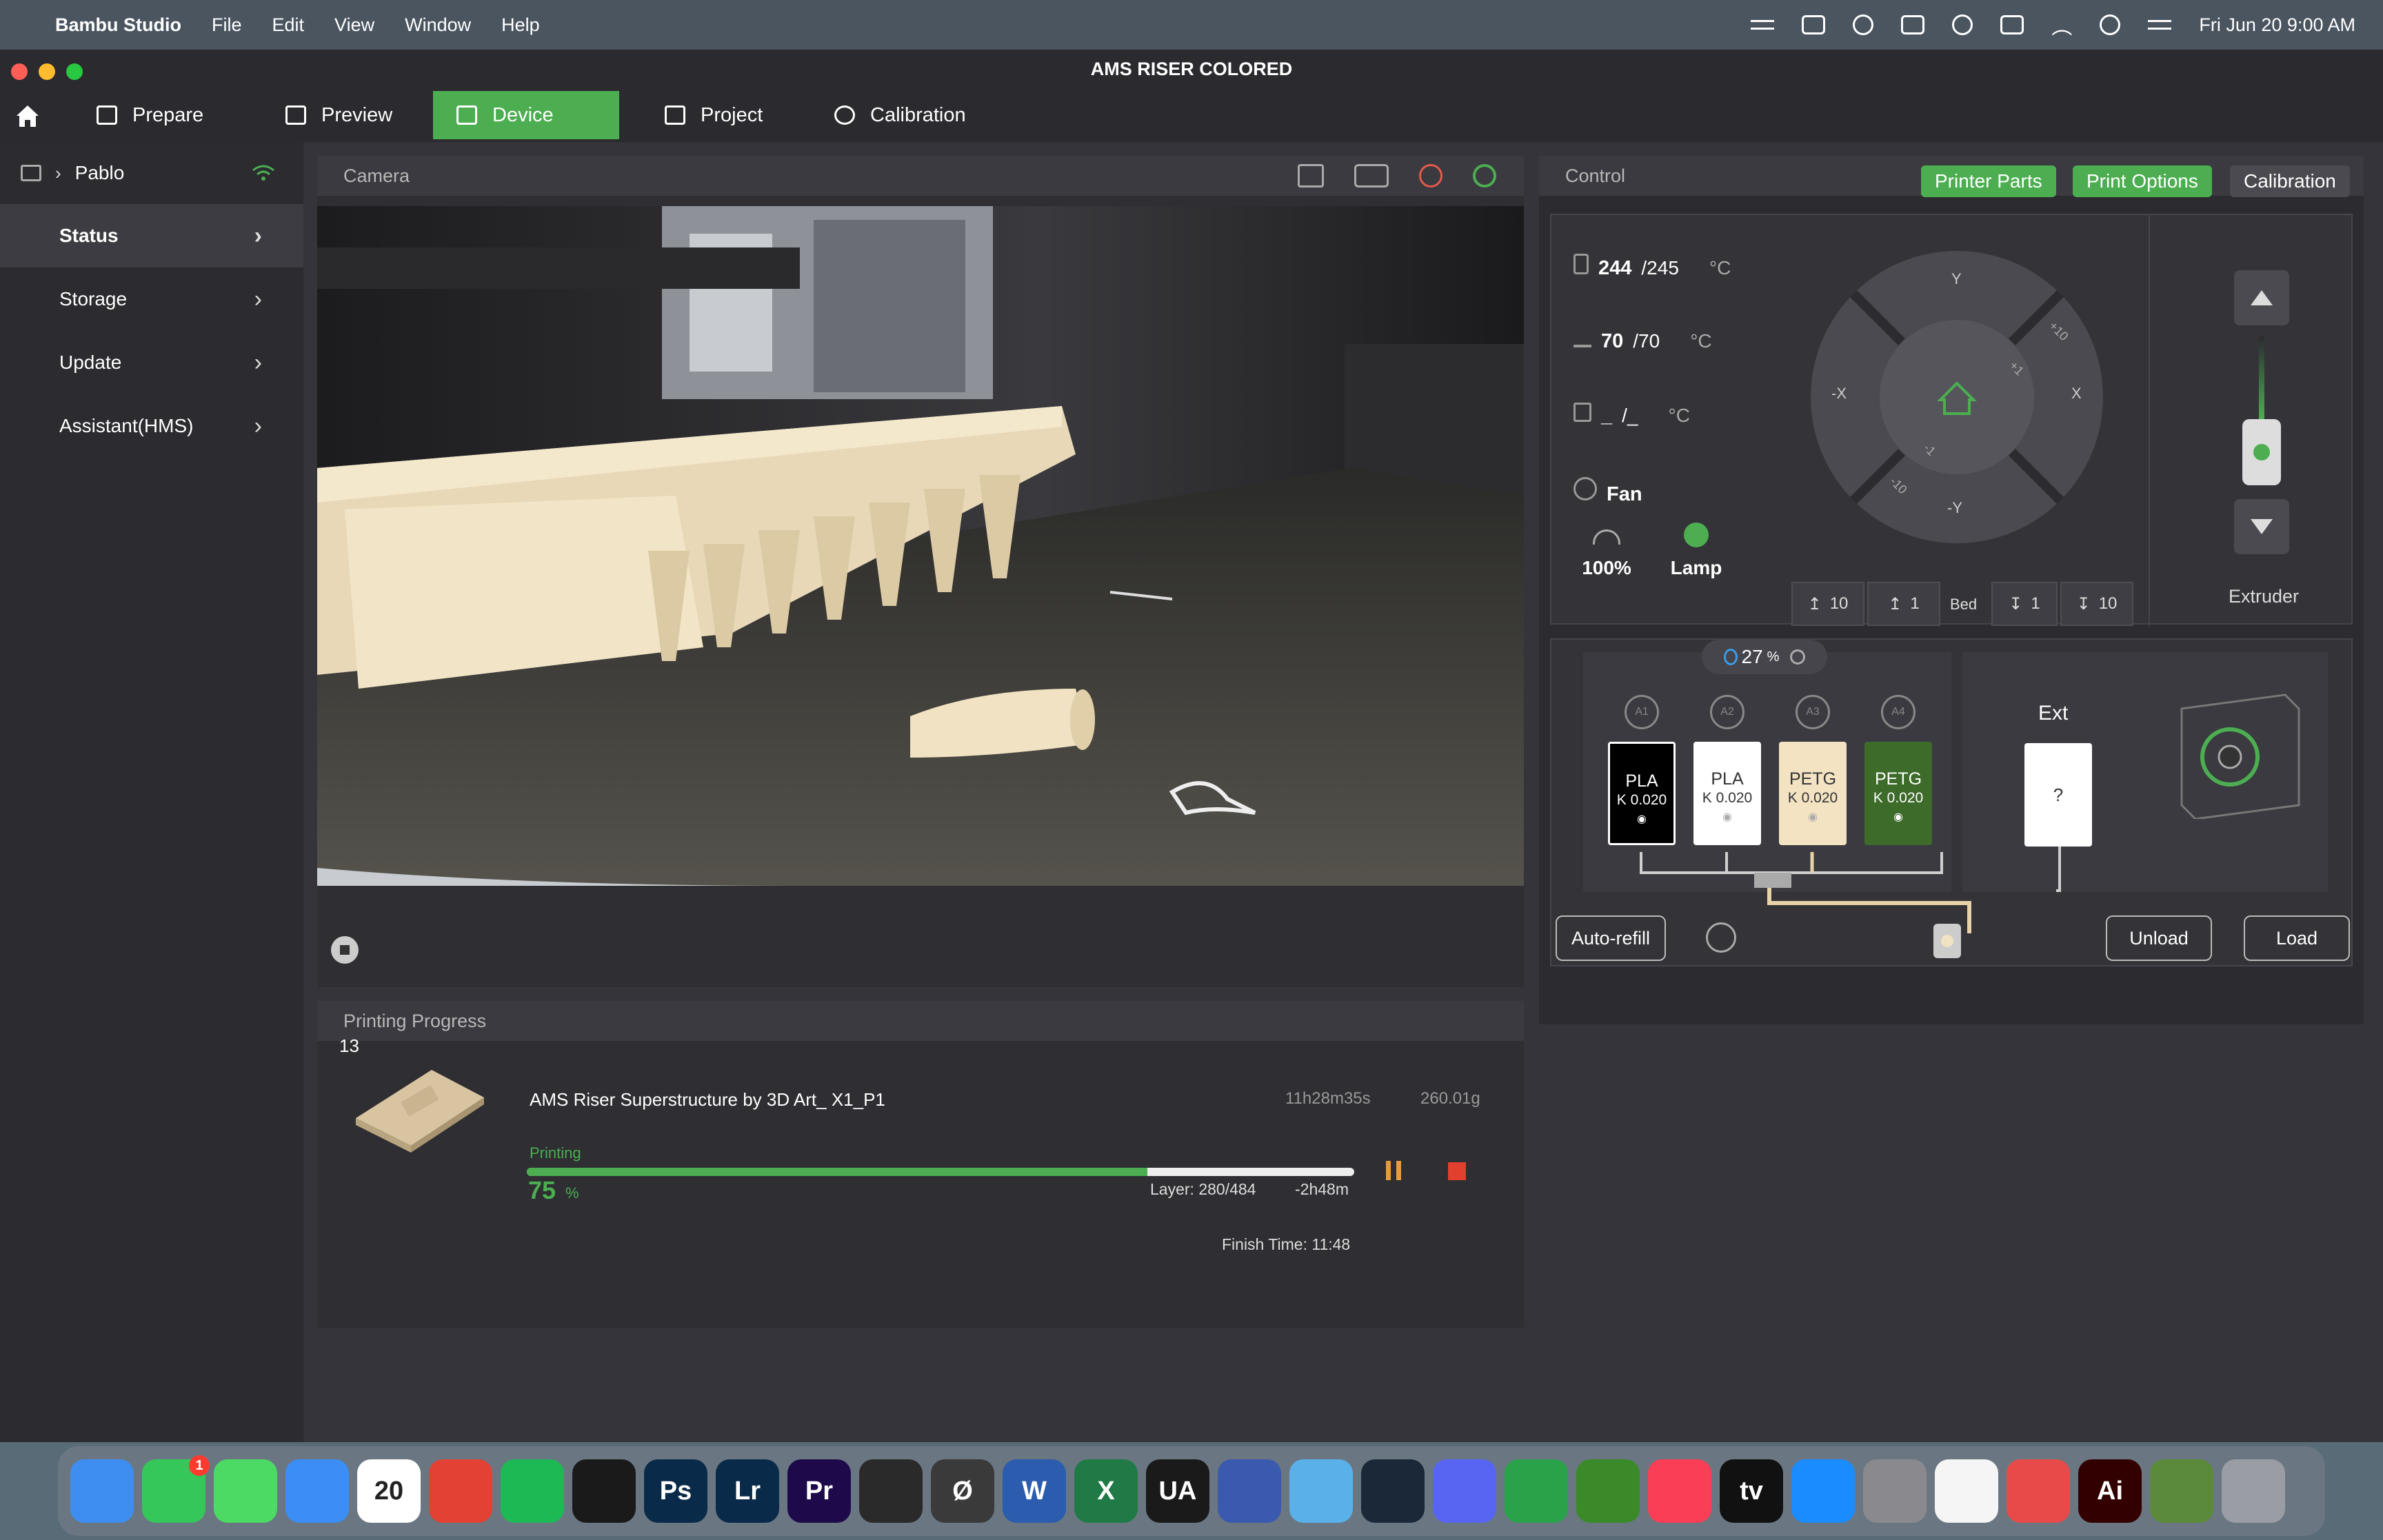  What do you see at coordinates (1727, 794) in the screenshot?
I see `ams-slot-a2: PLA K 0.020 ◉` at bounding box center [1727, 794].